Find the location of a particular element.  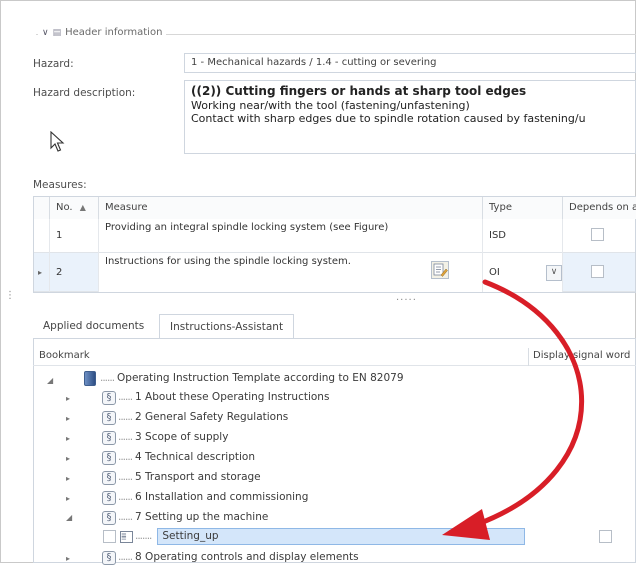

sort-ascending-icon: ▲ is located at coordinates (82, 207).